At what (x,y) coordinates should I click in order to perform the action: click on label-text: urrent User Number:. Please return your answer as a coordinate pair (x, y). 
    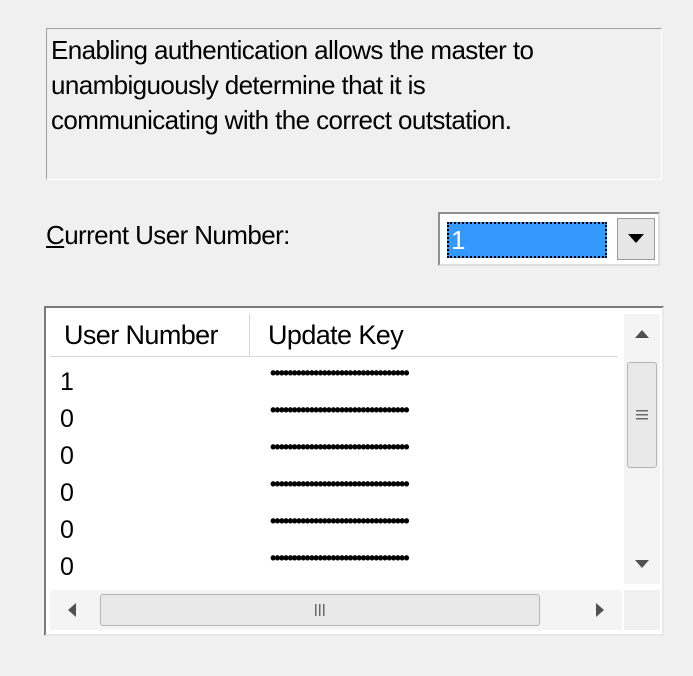
    Looking at the image, I should click on (177, 235).